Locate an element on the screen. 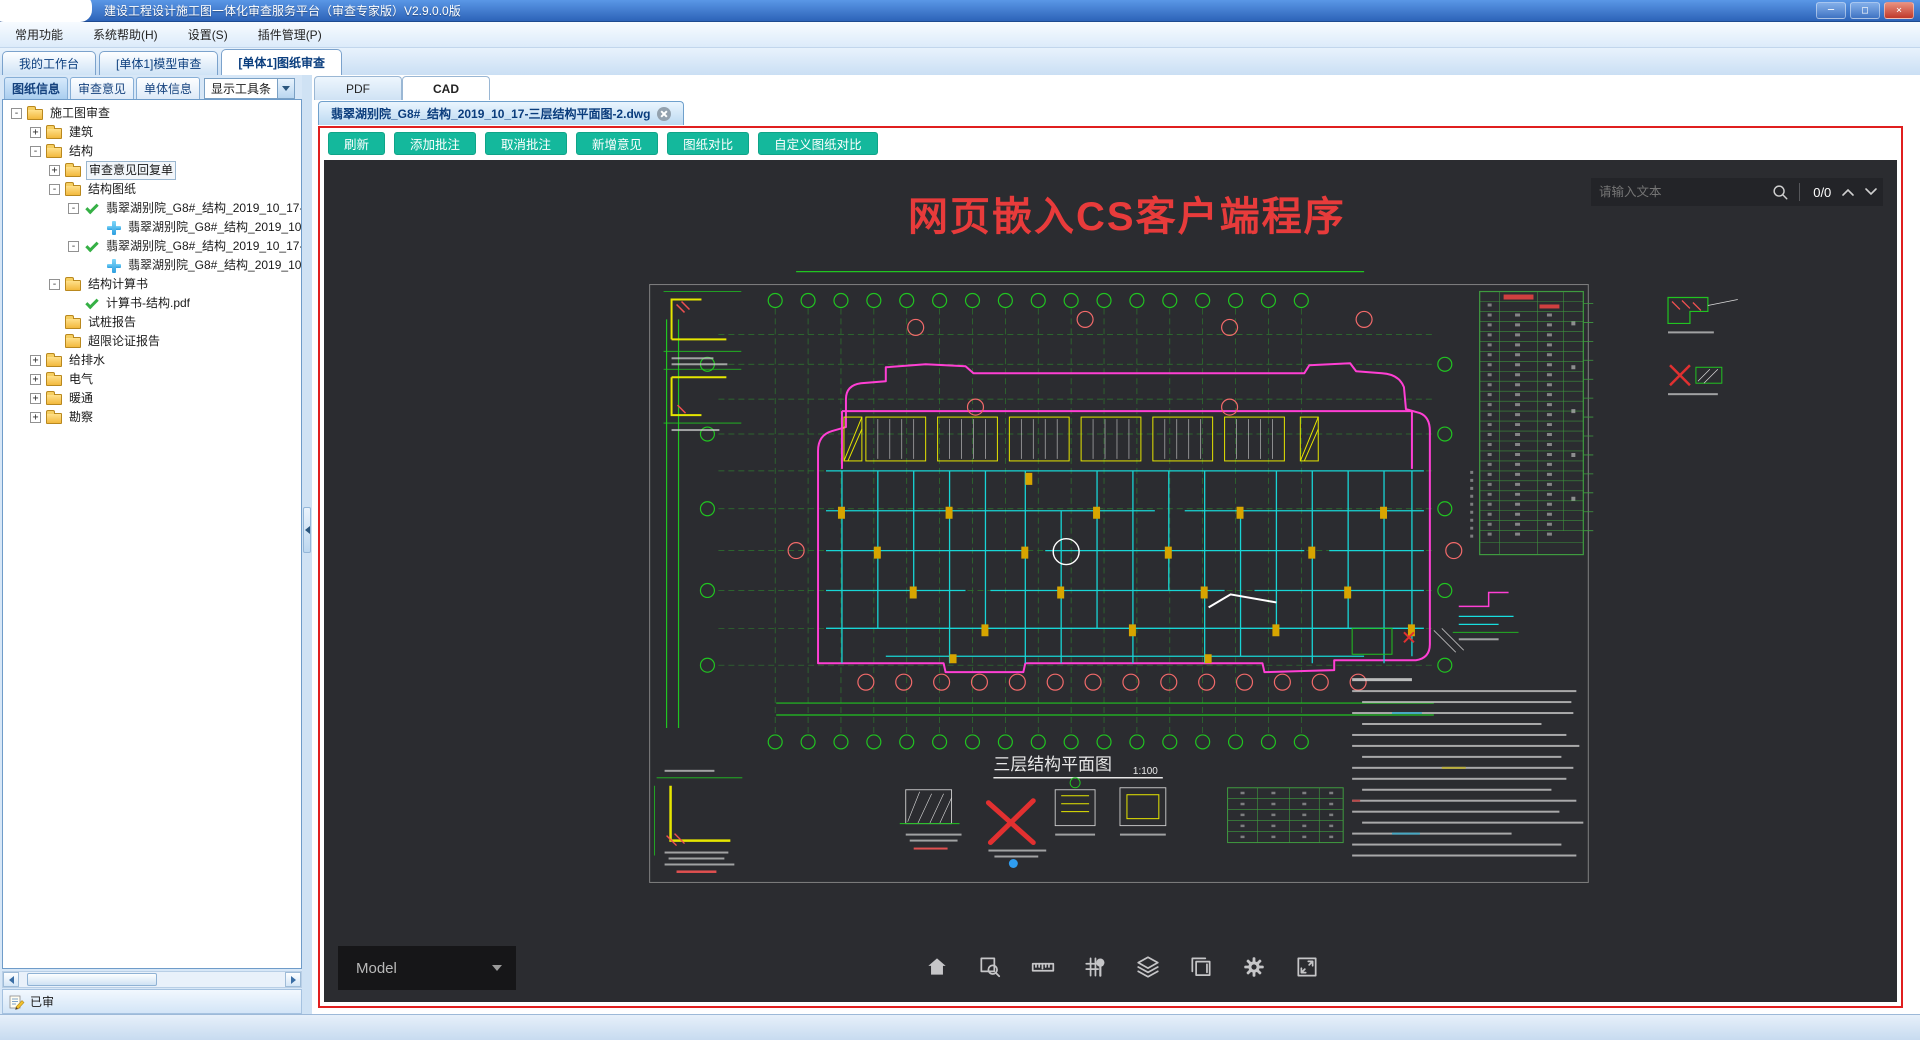  close-button: × is located at coordinates (1899, 10).